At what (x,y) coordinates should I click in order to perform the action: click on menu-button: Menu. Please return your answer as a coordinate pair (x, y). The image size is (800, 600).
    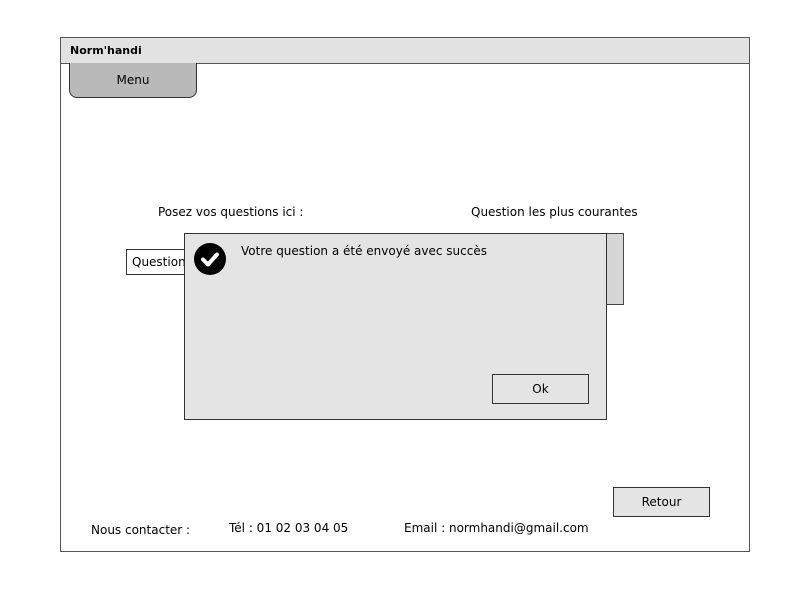
    Looking at the image, I should click on (133, 80).